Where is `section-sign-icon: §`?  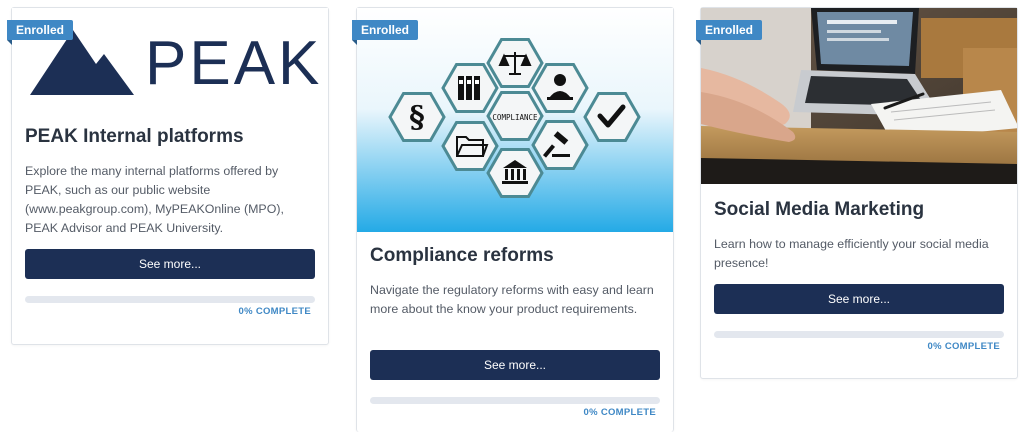 section-sign-icon: § is located at coordinates (417, 117).